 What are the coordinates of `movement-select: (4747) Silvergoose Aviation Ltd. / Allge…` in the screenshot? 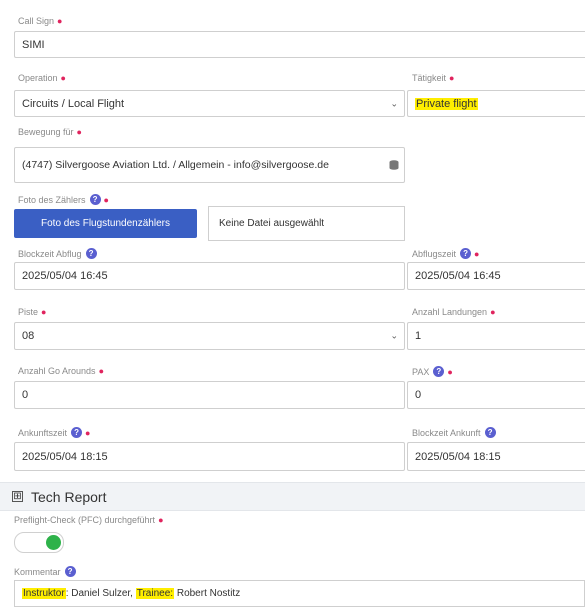 It's located at (209, 165).